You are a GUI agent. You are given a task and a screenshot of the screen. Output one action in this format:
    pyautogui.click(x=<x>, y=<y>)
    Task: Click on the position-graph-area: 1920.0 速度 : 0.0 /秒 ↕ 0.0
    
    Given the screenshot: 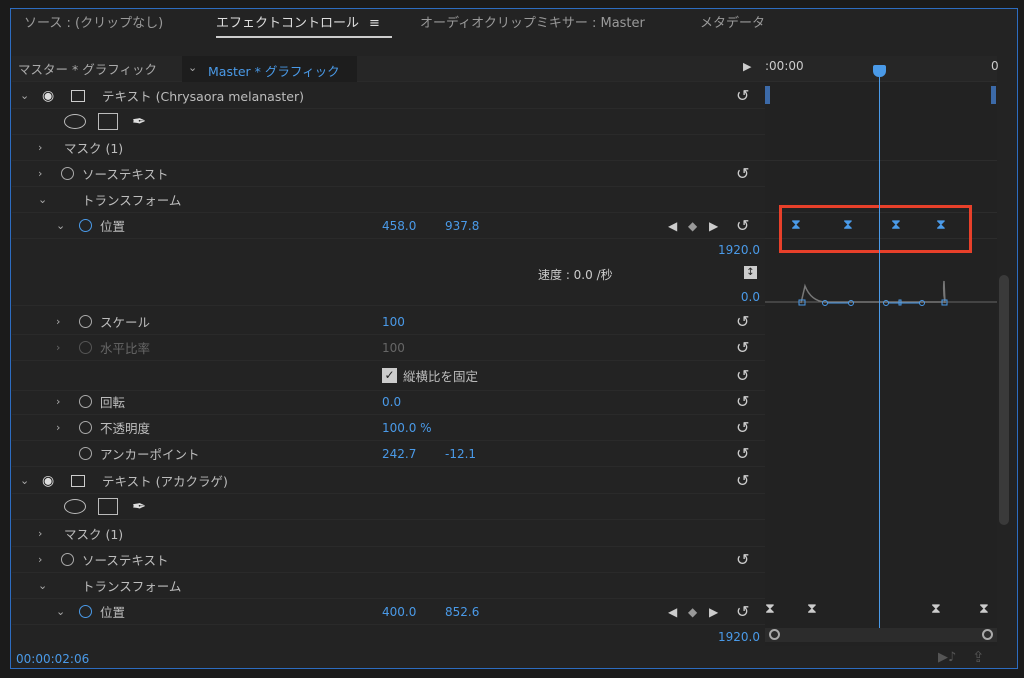 What is the action you would take?
    pyautogui.click(x=388, y=273)
    